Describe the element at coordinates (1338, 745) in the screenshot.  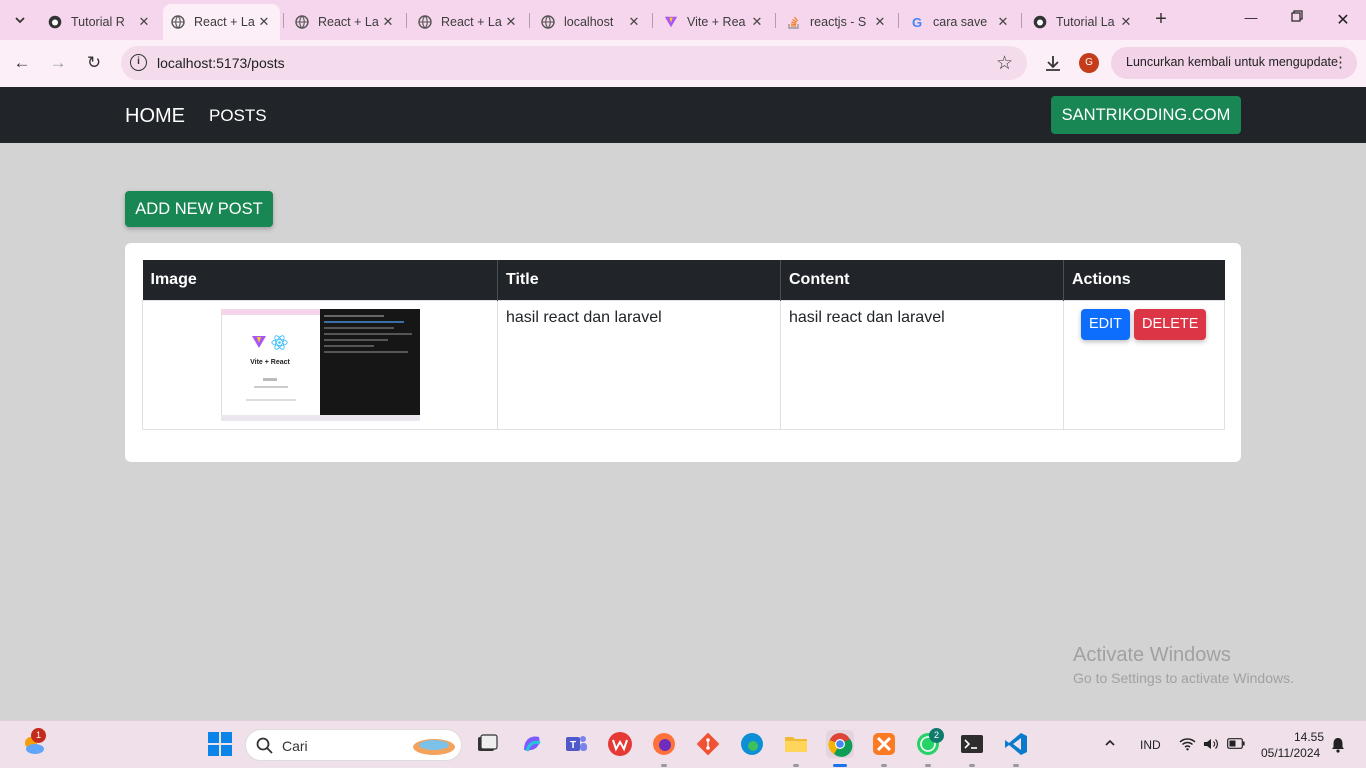
I see `notification-bell-icon` at that location.